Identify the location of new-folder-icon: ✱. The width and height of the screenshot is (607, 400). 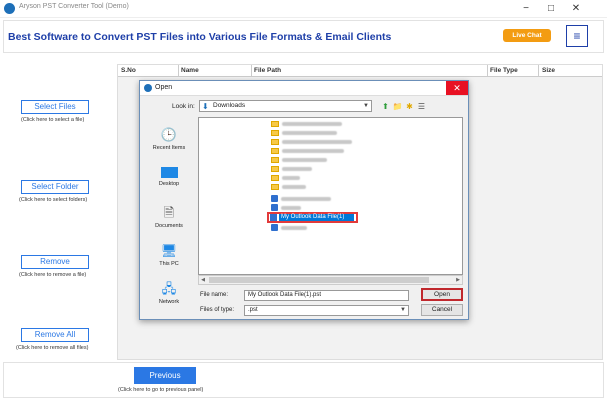
(409, 106).